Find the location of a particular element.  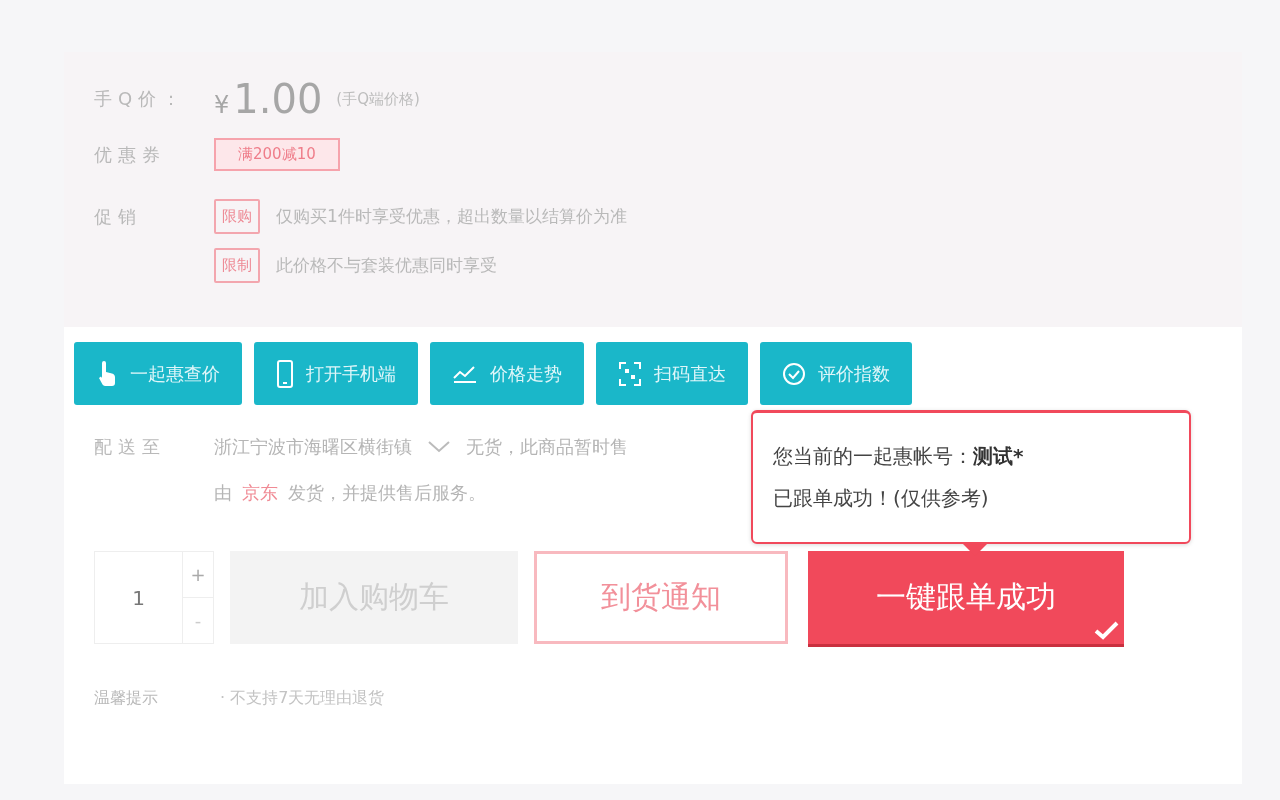

coupon-tag: 满200减10 is located at coordinates (277, 154).